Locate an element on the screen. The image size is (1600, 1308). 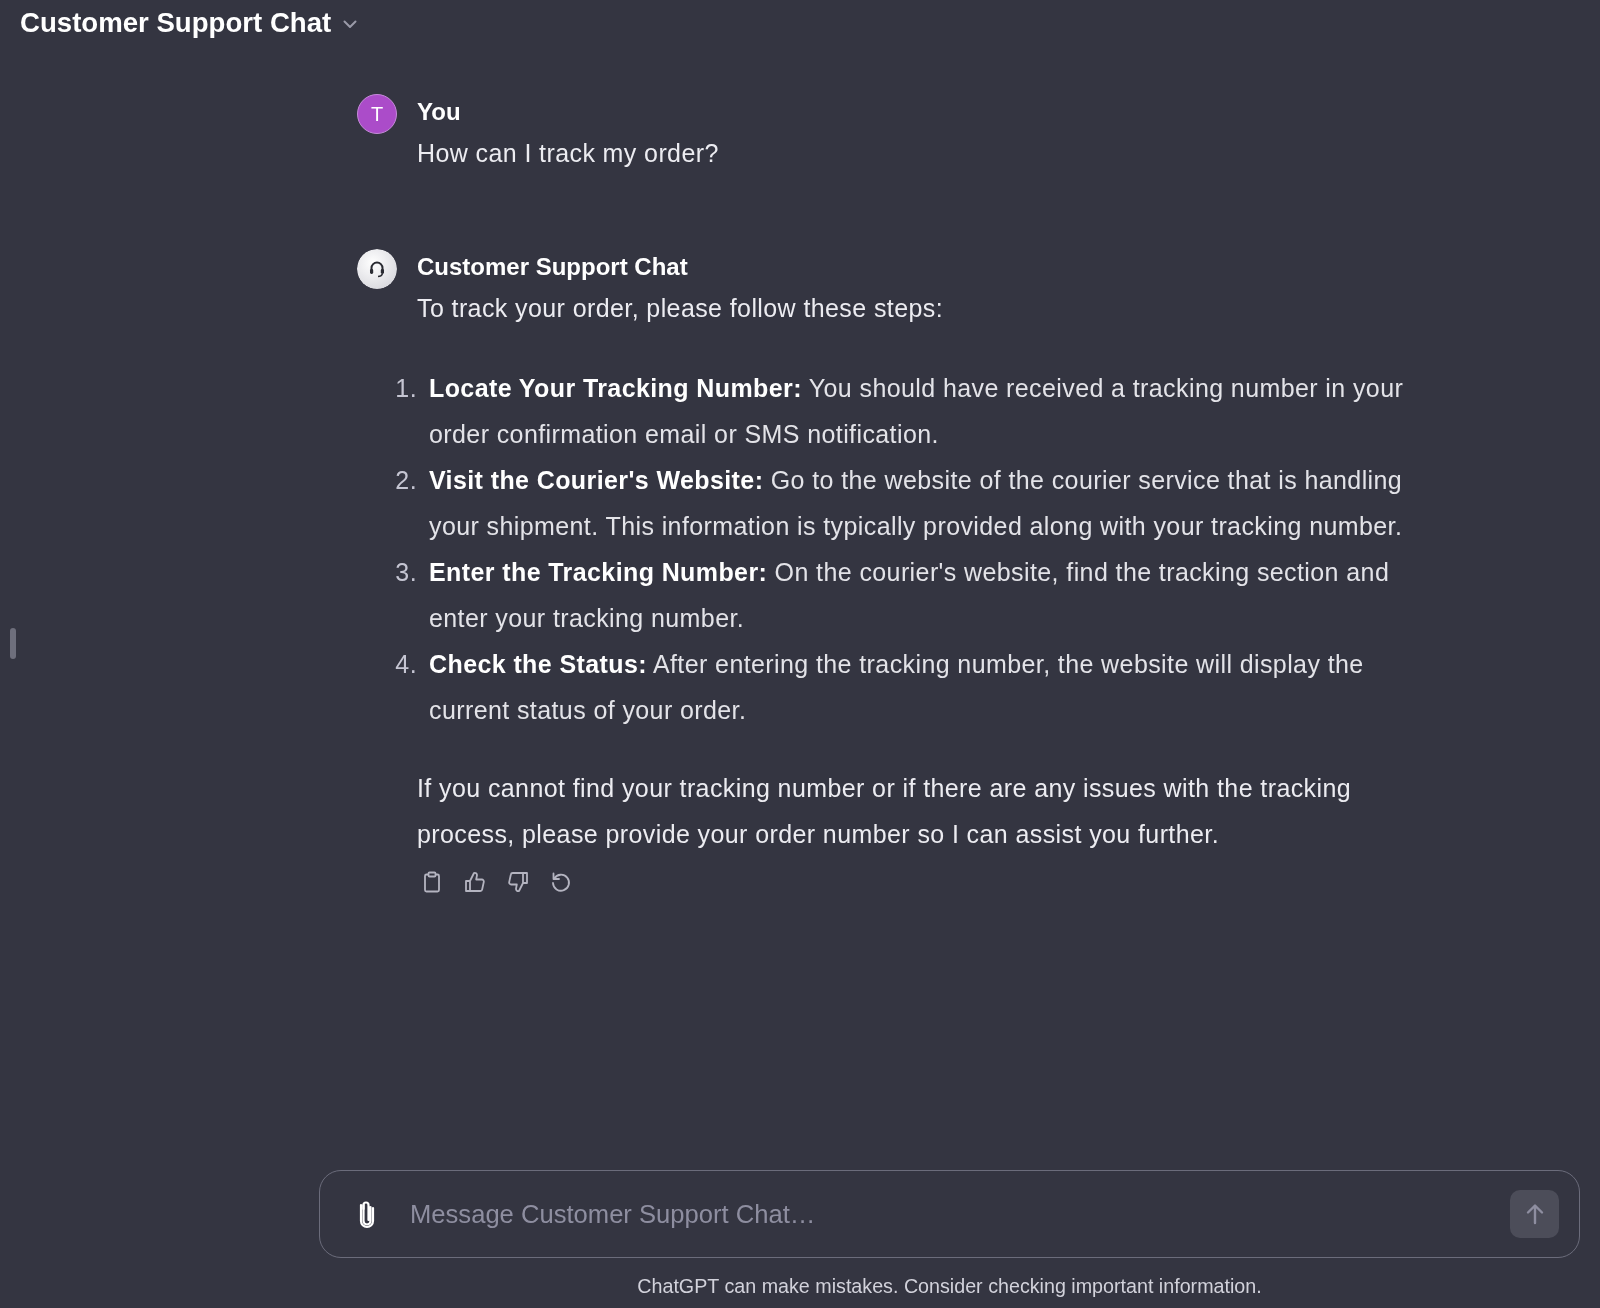
thumbs-up-icon is located at coordinates (475, 882).